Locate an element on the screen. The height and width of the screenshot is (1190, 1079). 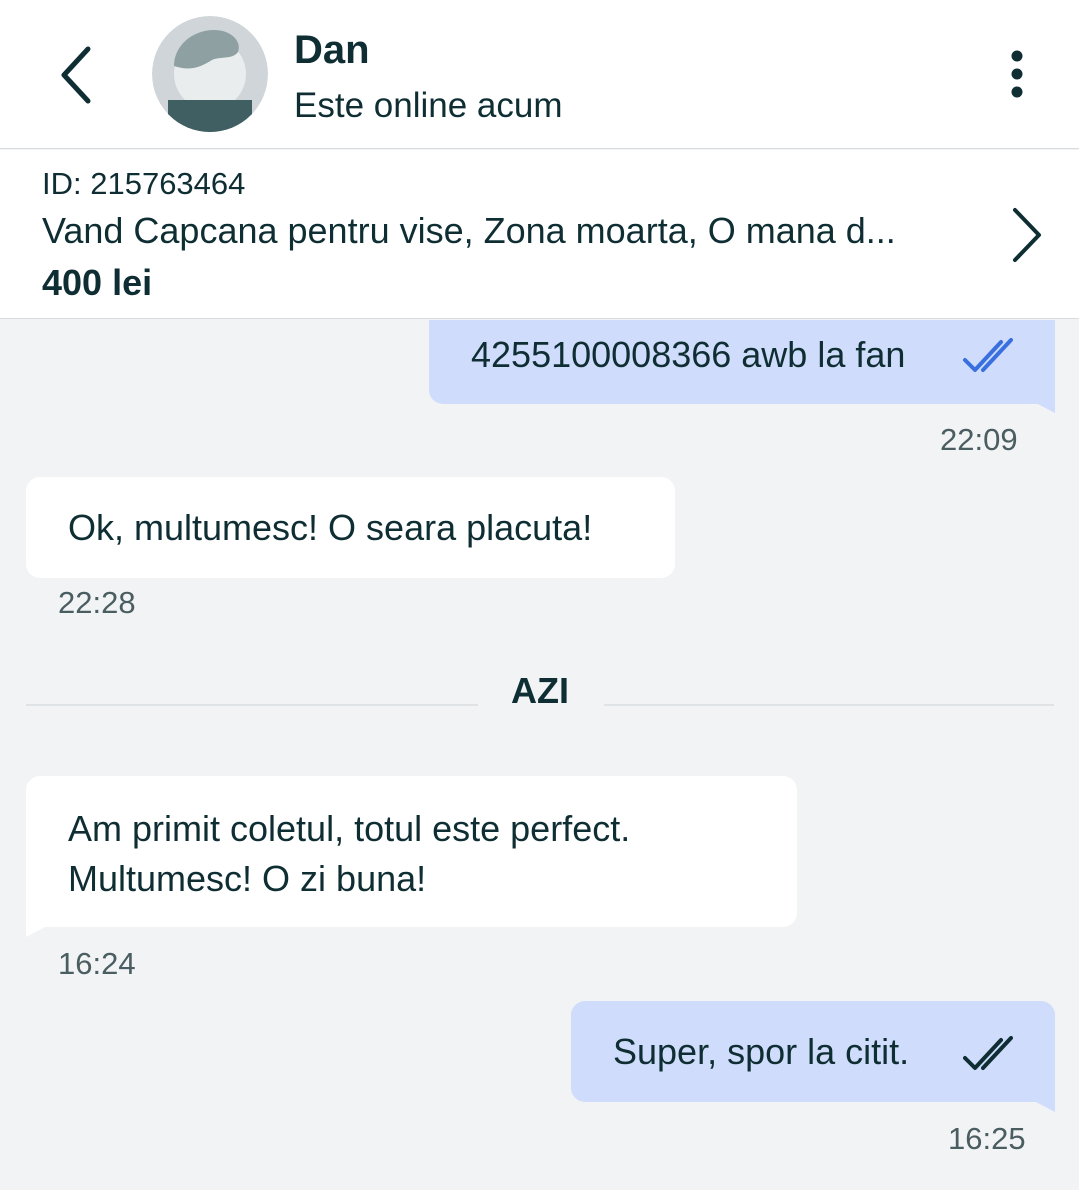
more-vertical-icon is located at coordinates (1017, 74).